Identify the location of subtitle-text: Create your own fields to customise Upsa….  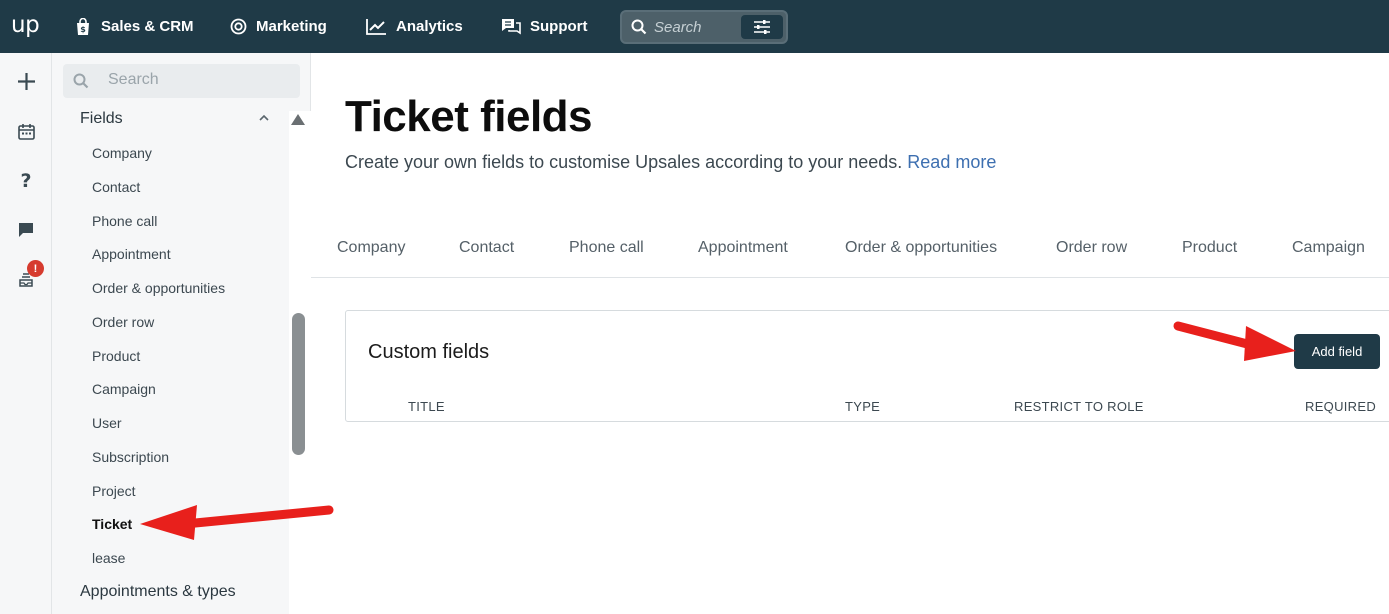
(624, 162).